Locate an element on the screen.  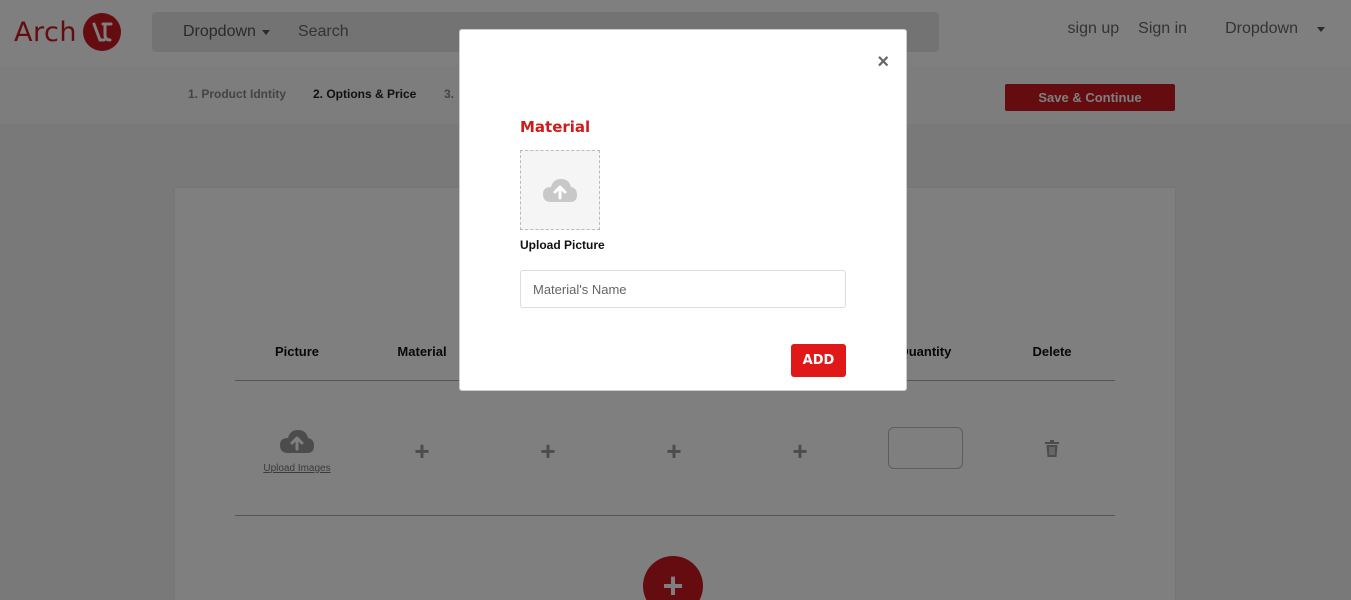
add-button: ADD is located at coordinates (818, 360).